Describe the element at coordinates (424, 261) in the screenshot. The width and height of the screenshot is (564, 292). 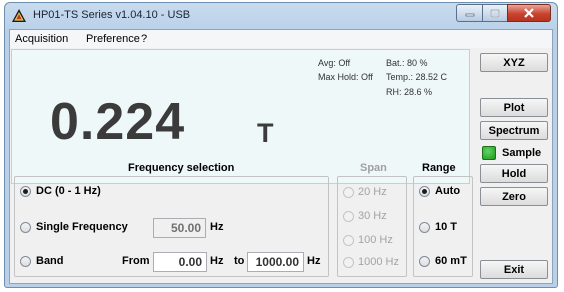
I see `range-60mt-radio` at that location.